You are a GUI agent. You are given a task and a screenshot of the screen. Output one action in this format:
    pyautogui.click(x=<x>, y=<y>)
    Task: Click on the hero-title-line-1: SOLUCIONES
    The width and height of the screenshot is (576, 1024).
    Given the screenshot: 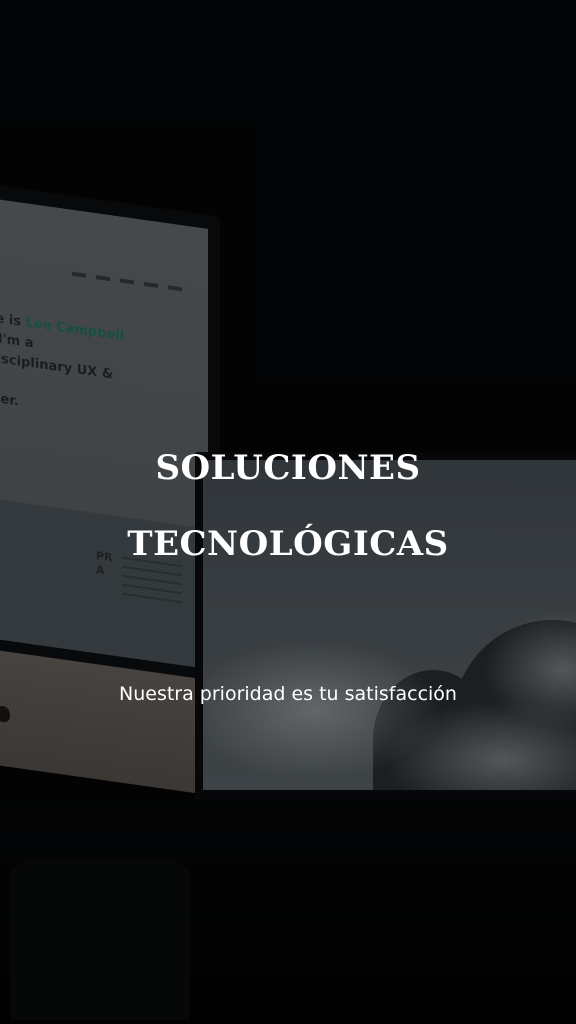 What is the action you would take?
    pyautogui.click(x=288, y=468)
    